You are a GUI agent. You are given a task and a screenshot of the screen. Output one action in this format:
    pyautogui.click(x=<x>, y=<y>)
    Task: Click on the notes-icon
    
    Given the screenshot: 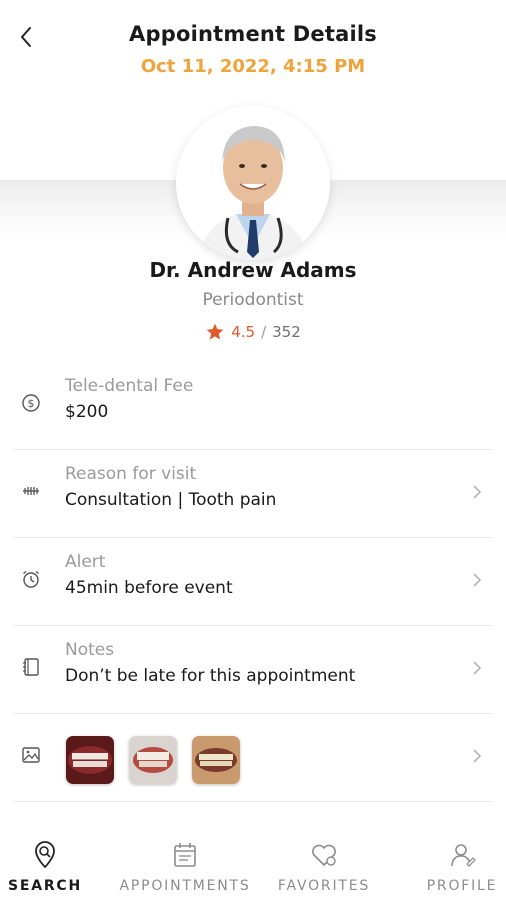 What is the action you would take?
    pyautogui.click(x=31, y=667)
    